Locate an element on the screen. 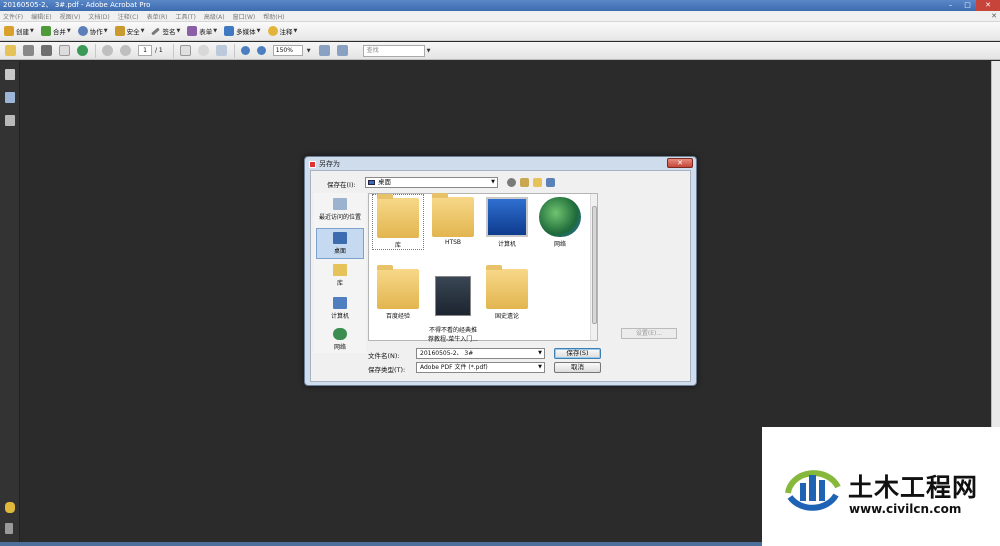 Image resolution: width=1000 pixels, height=546 pixels. shortcut-folder-icon is located at coordinates (507, 287).